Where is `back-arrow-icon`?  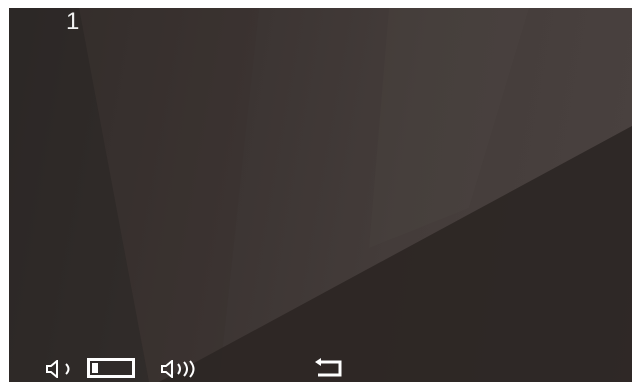
back-arrow-icon is located at coordinates (329, 368).